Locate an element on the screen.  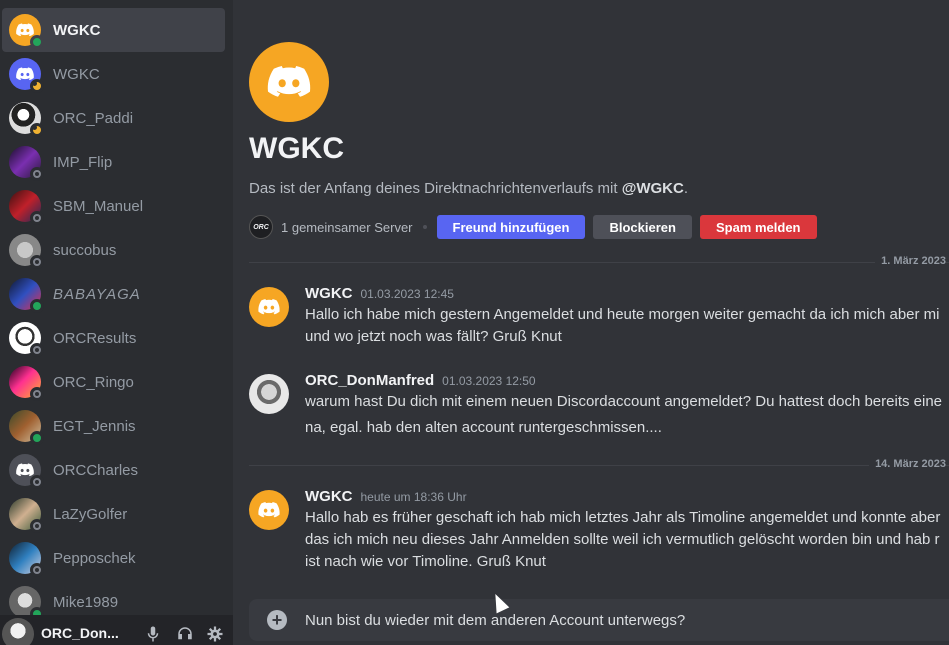
message-text: ist nach wie vor Timoline. Gruß Knut is located at coordinates (425, 561).